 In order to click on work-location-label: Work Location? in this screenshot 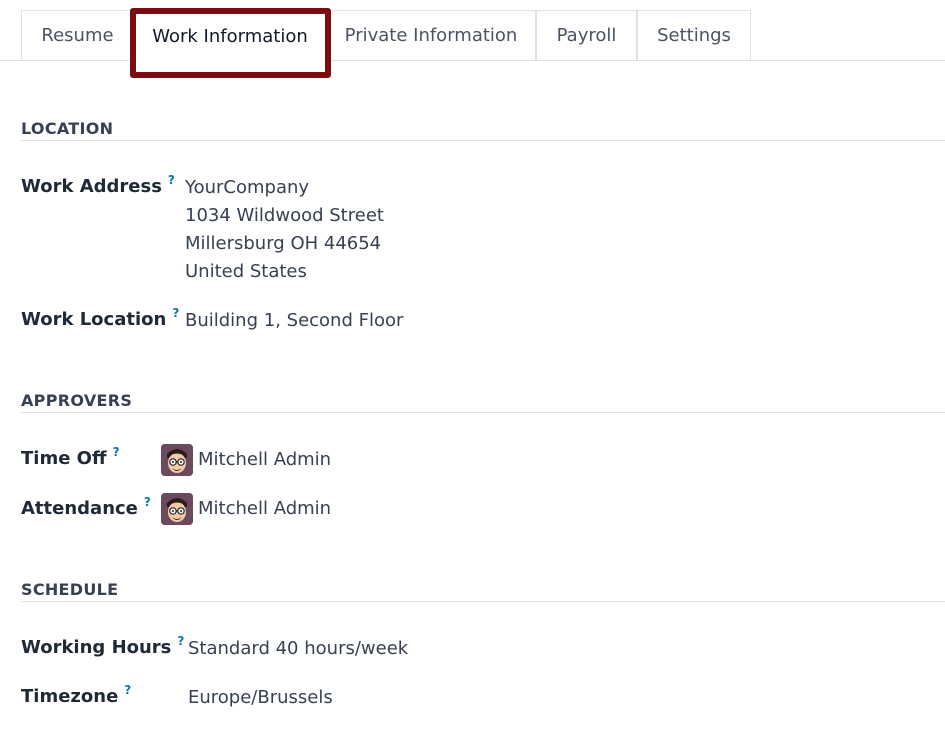, I will do `click(100, 318)`.